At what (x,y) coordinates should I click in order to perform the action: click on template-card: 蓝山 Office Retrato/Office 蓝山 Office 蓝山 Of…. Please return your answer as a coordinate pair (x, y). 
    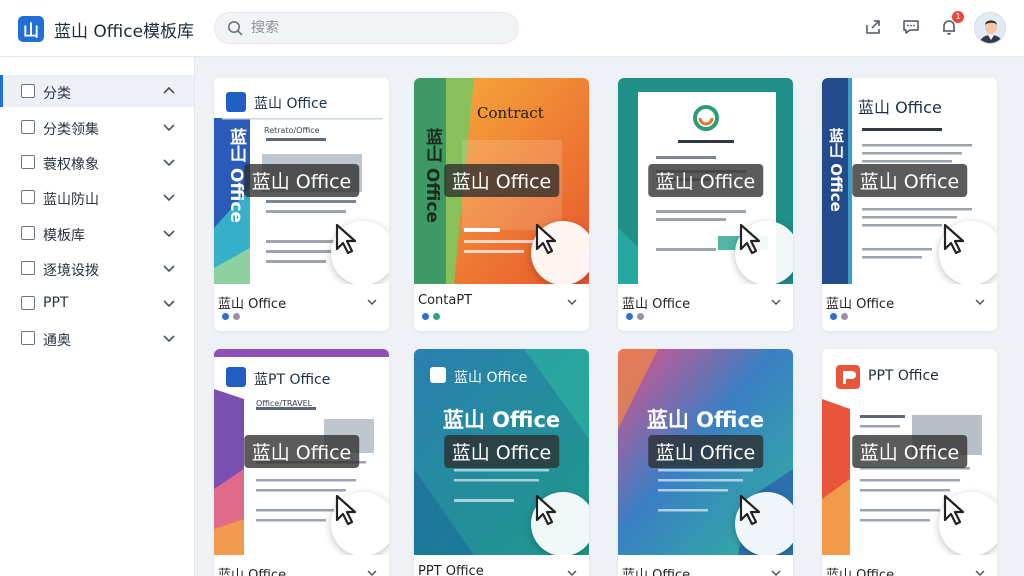
    Looking at the image, I should click on (301, 204).